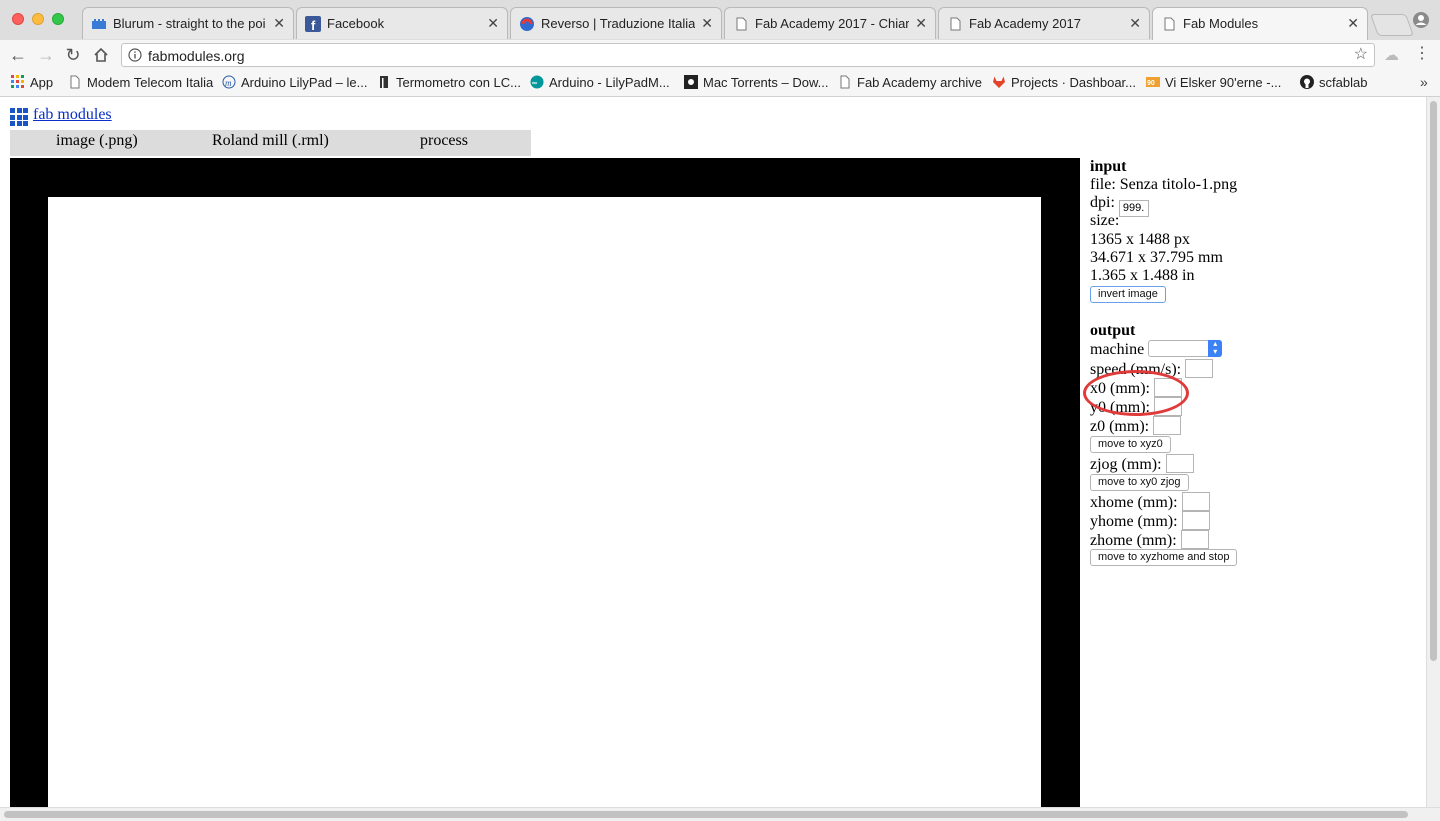 Image resolution: width=1440 pixels, height=821 pixels. I want to click on bookmark-label: Modem Telecom Italia, so click(150, 82).